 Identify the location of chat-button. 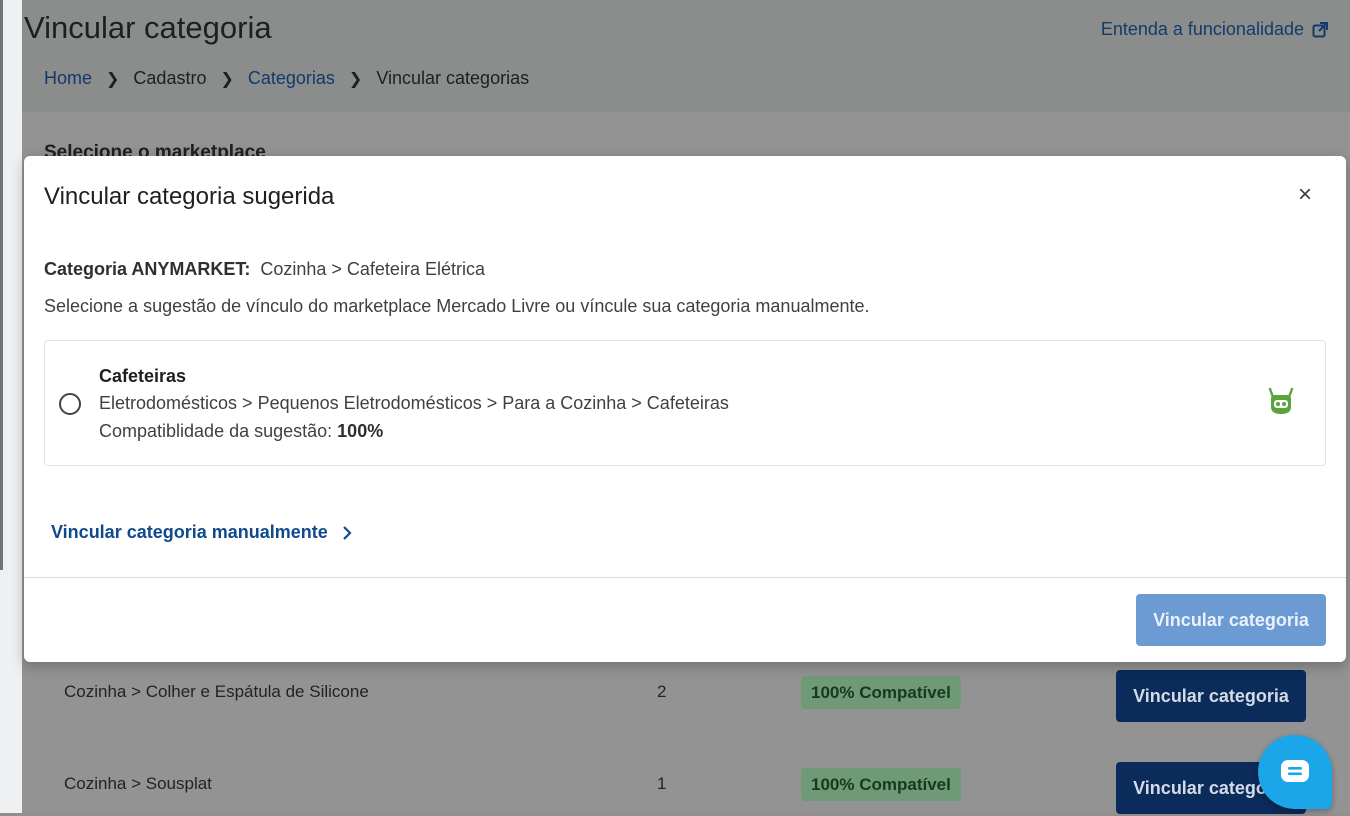
(1295, 772).